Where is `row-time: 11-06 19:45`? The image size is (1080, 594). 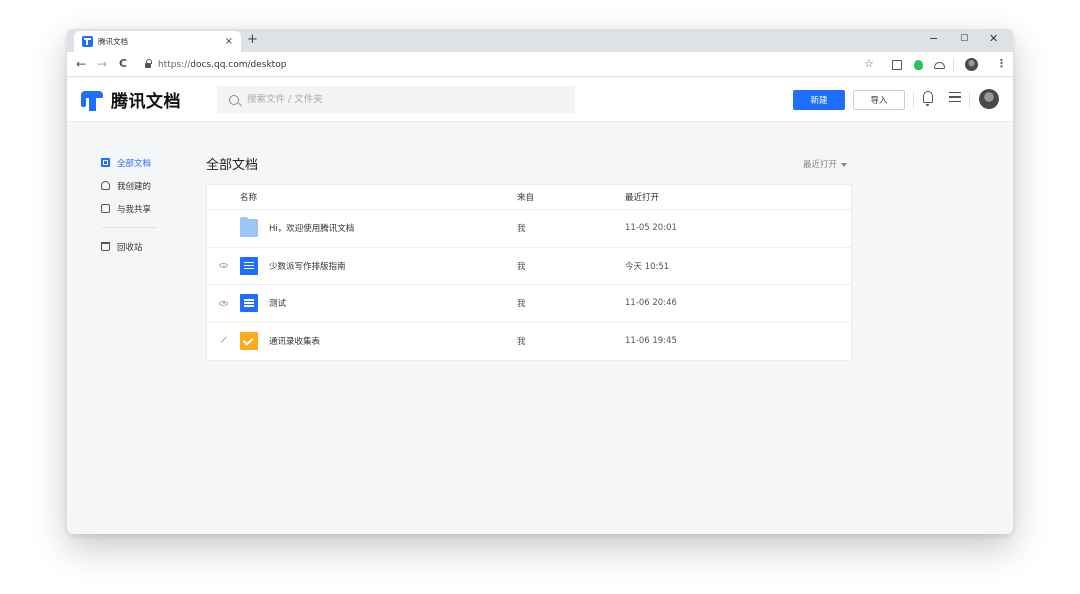 row-time: 11-06 19:45 is located at coordinates (651, 341).